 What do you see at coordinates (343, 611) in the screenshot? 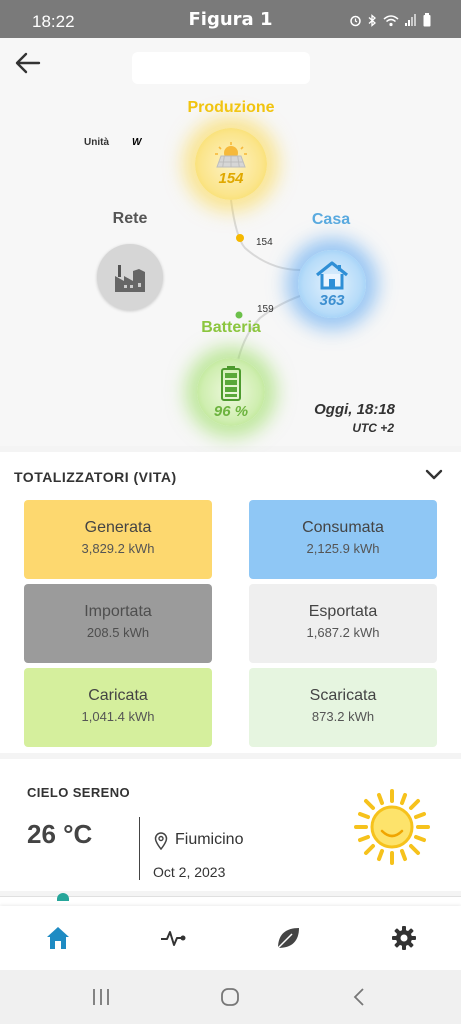
I see `tile-label: Esportata` at bounding box center [343, 611].